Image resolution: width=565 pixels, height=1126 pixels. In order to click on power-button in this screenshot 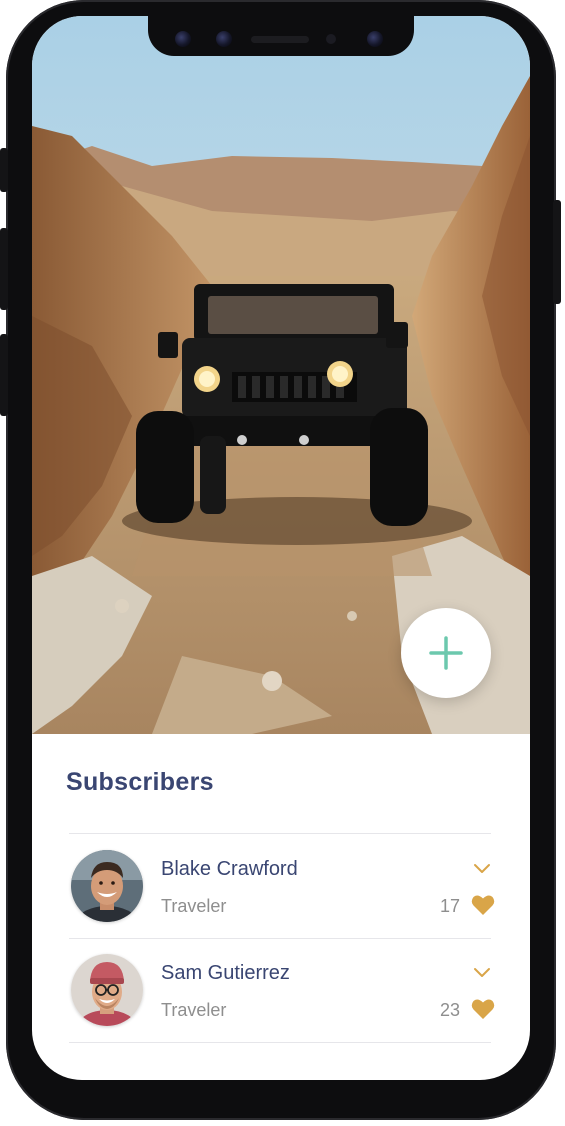, I will do `click(557, 252)`.